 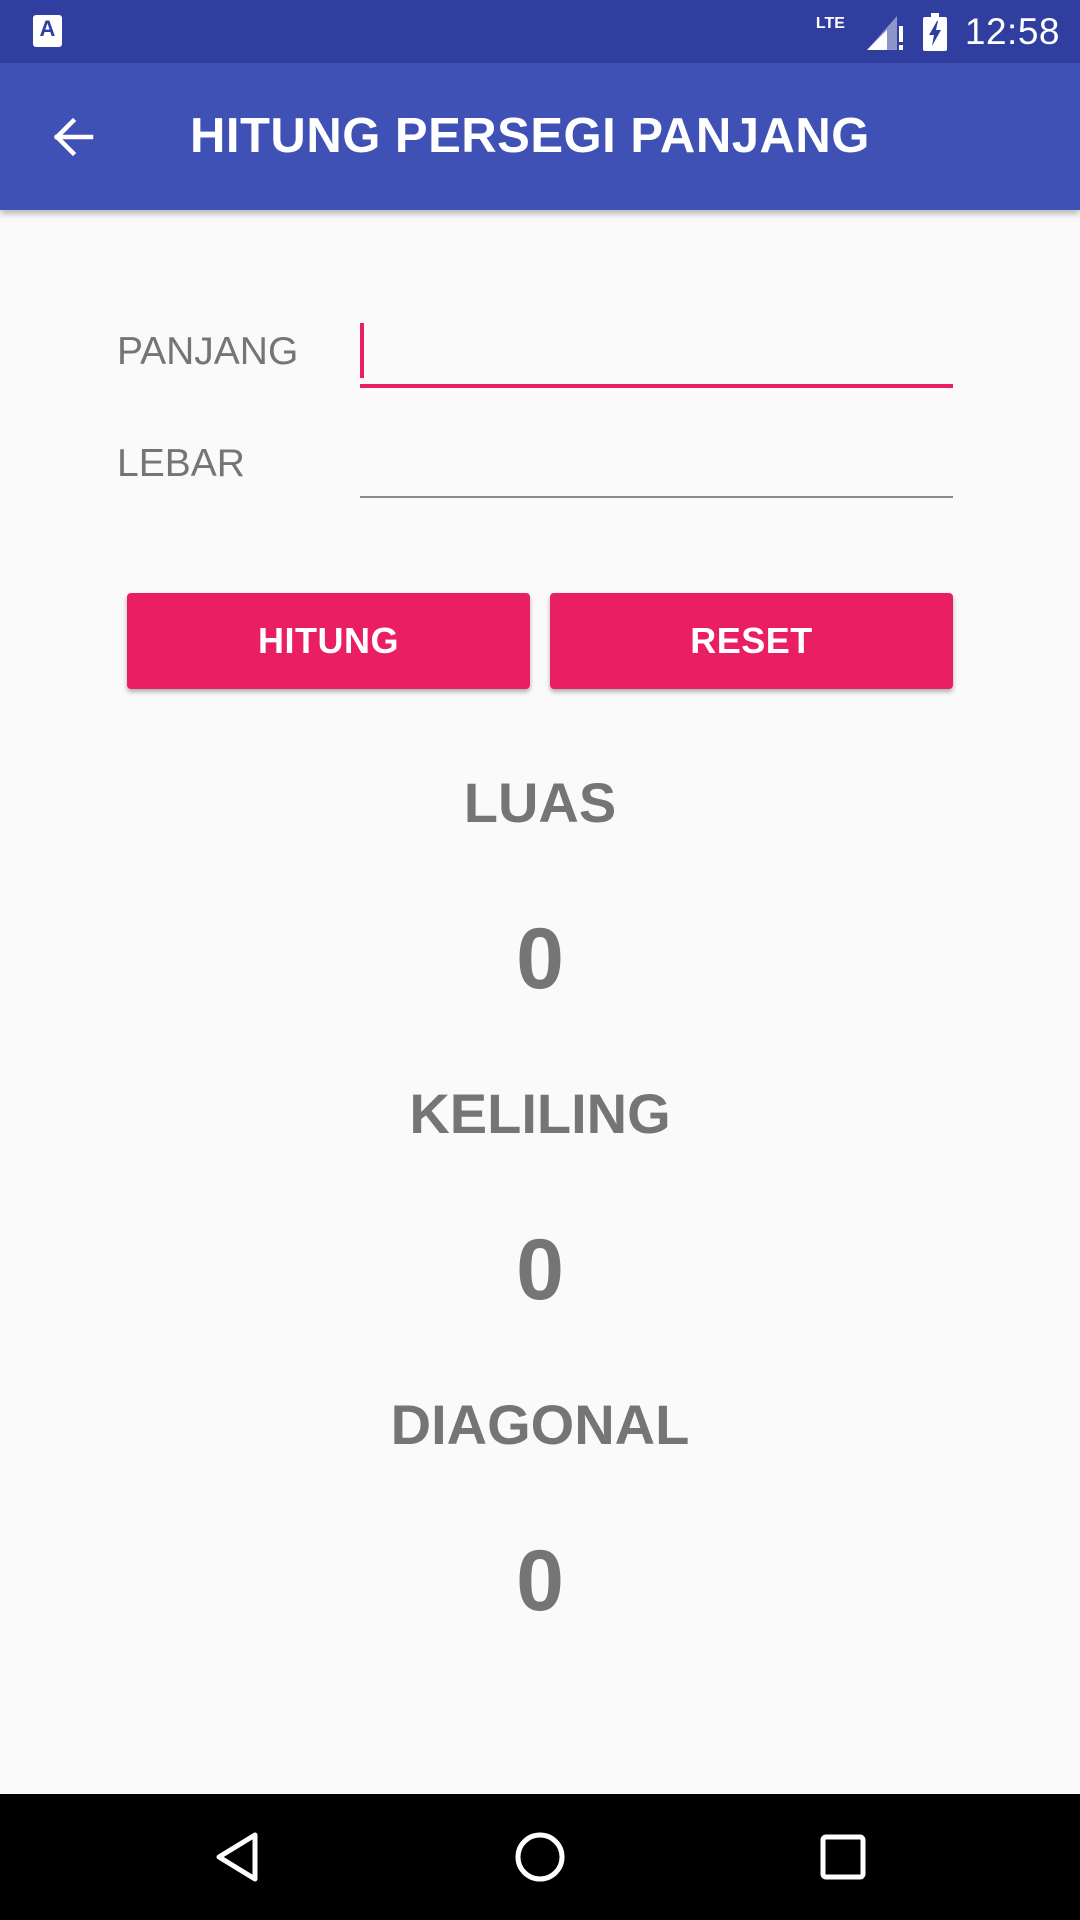 I want to click on keliling-value: 0, so click(x=540, y=1270).